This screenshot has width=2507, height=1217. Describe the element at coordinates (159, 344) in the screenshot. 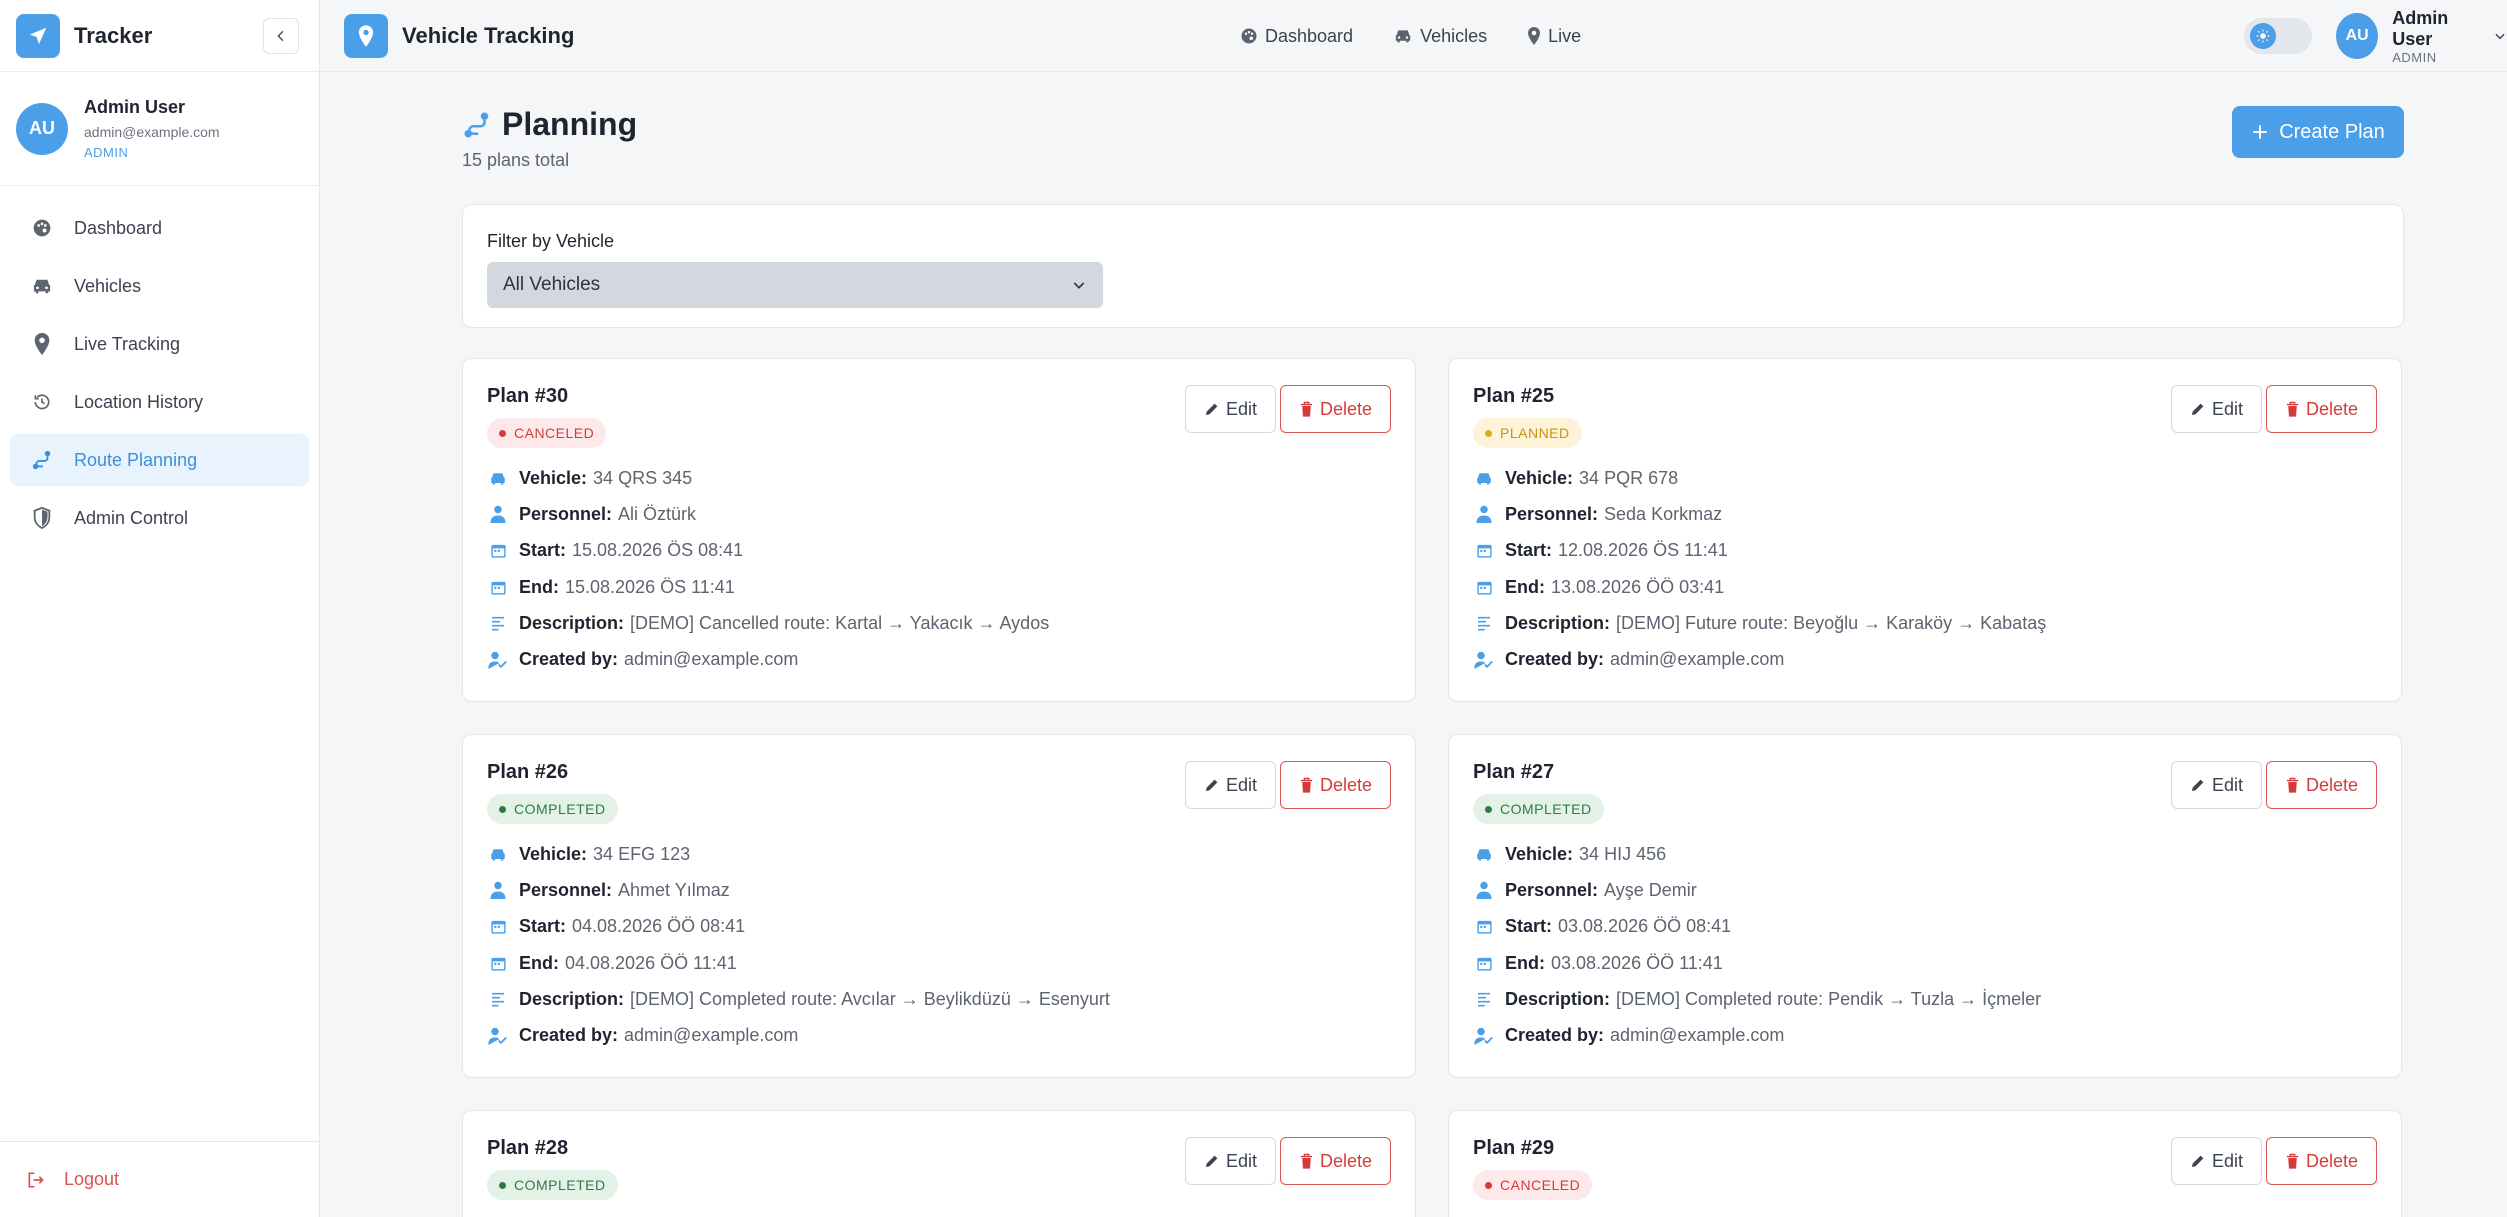

I see `sidebar-item-live-tracking: Live Tracking` at that location.